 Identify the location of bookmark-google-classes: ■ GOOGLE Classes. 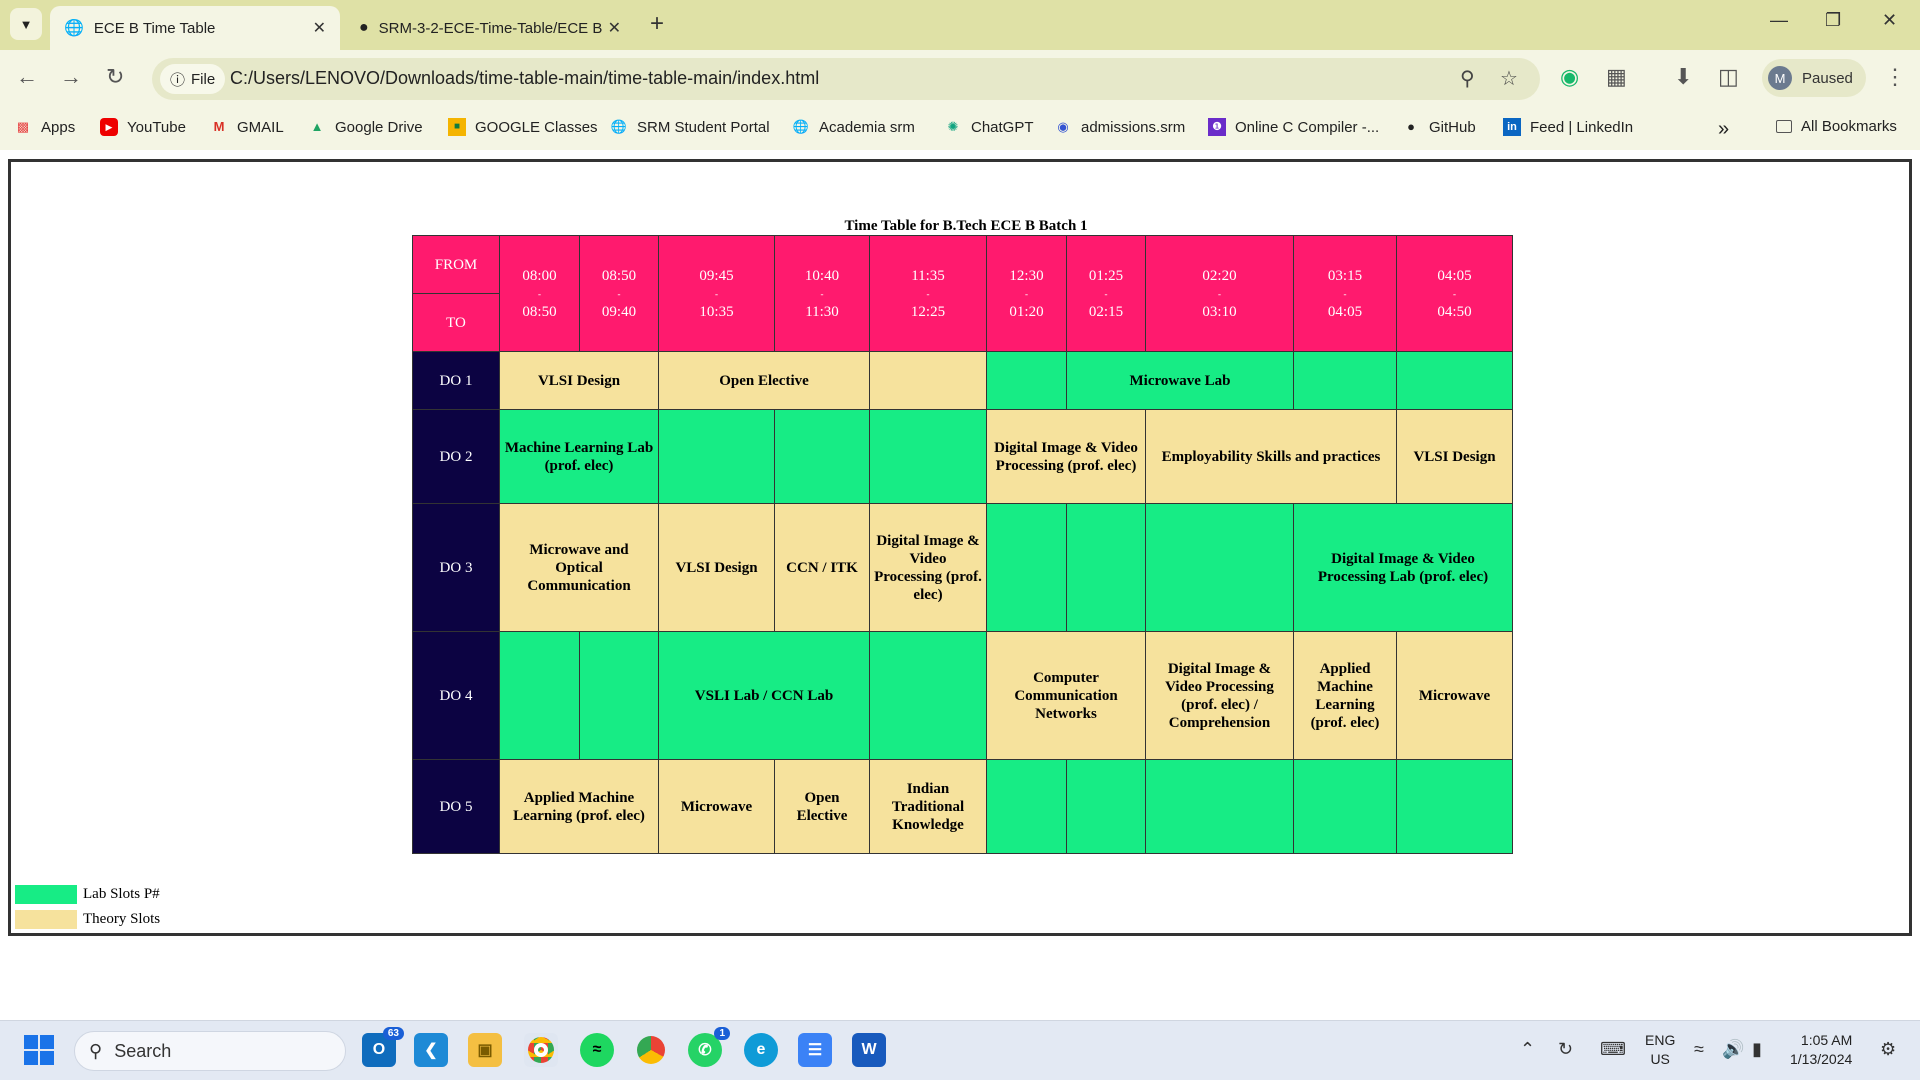
(523, 127).